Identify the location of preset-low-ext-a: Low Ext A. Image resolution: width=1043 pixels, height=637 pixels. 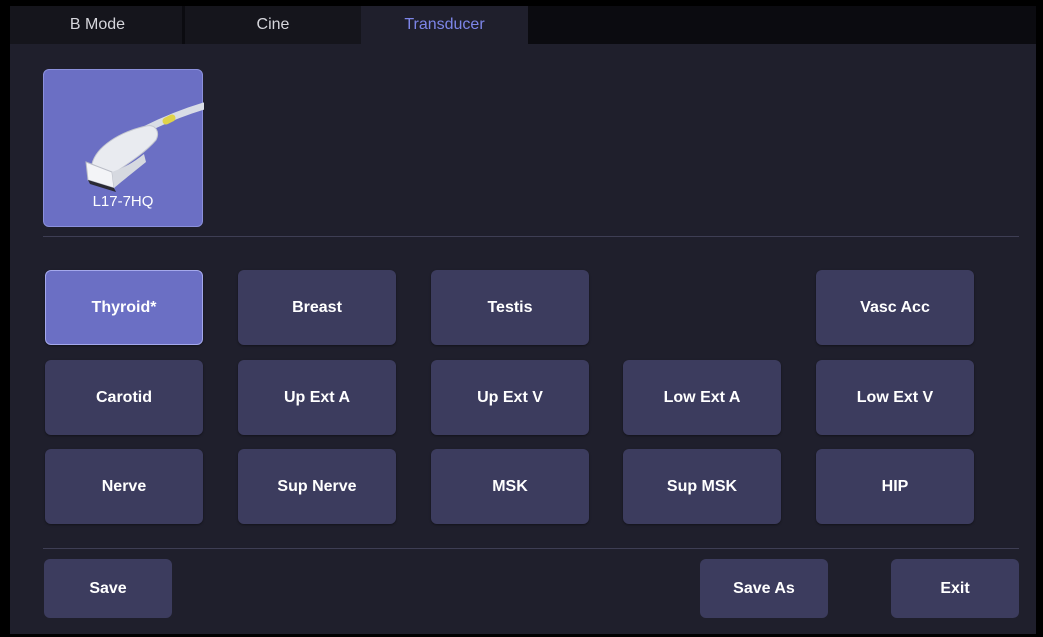
(702, 397).